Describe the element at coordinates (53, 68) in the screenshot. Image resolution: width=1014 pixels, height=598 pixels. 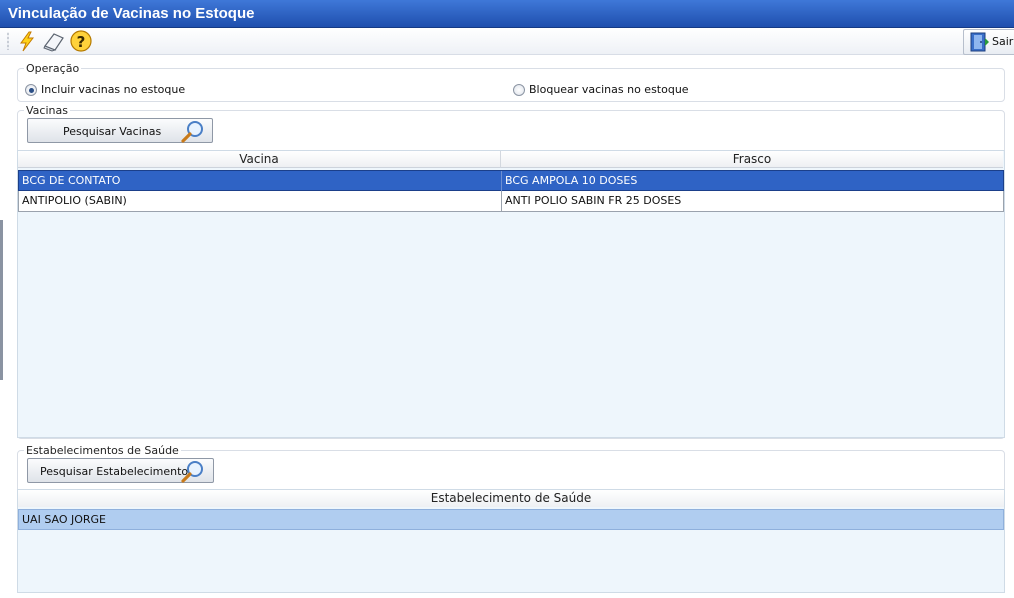
I see `operacao-legend: Operação` at that location.